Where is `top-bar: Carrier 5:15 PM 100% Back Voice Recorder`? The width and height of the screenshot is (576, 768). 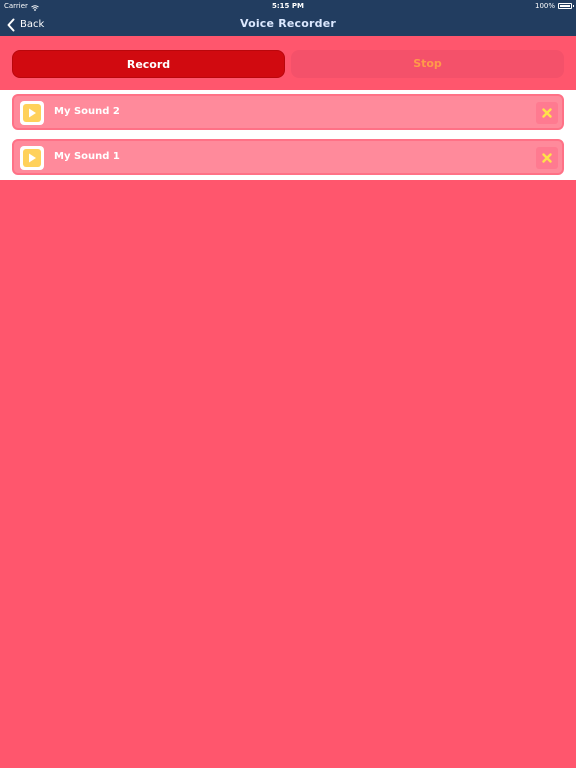
top-bar: Carrier 5:15 PM 100% Back Voice Recorder is located at coordinates (288, 18).